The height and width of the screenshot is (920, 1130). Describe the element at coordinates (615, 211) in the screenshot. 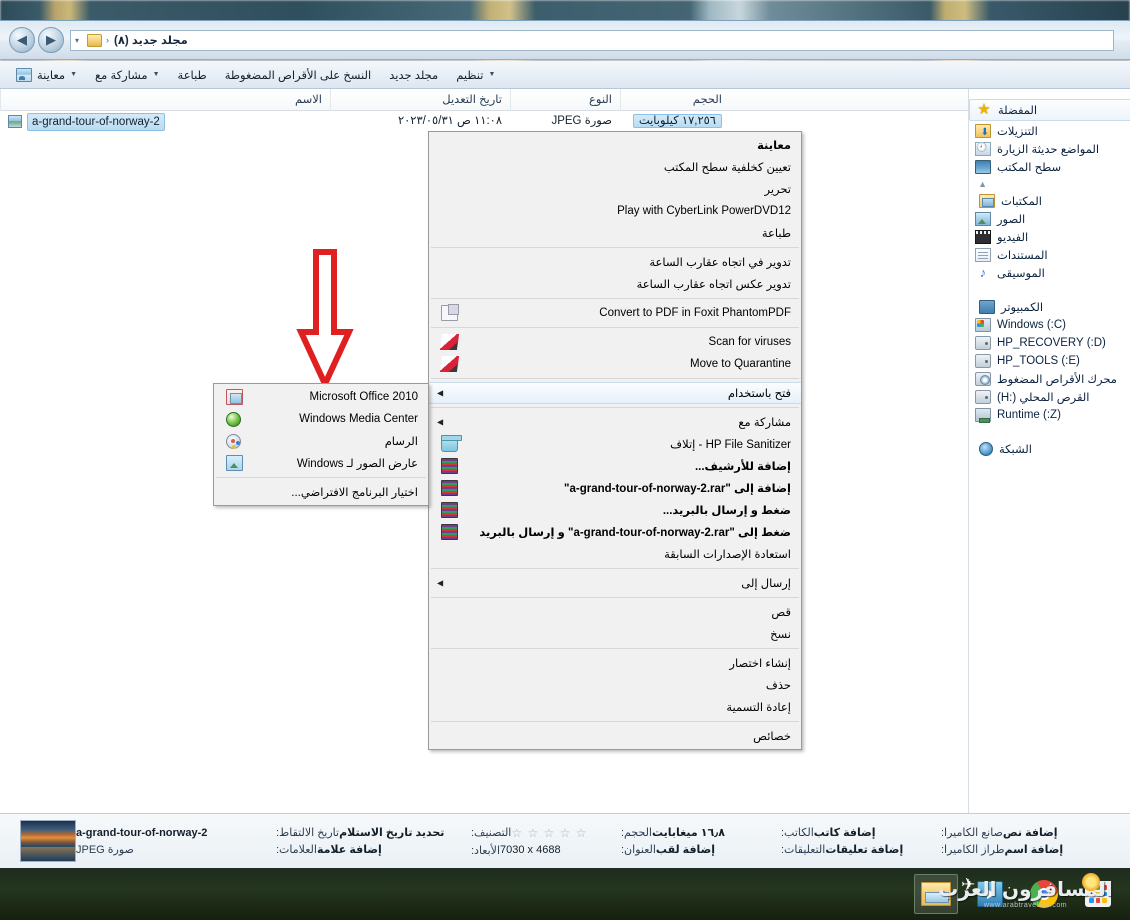

I see `menu-item-play-with-powerdvd: Play with CyberLink PowerDVD12` at that location.